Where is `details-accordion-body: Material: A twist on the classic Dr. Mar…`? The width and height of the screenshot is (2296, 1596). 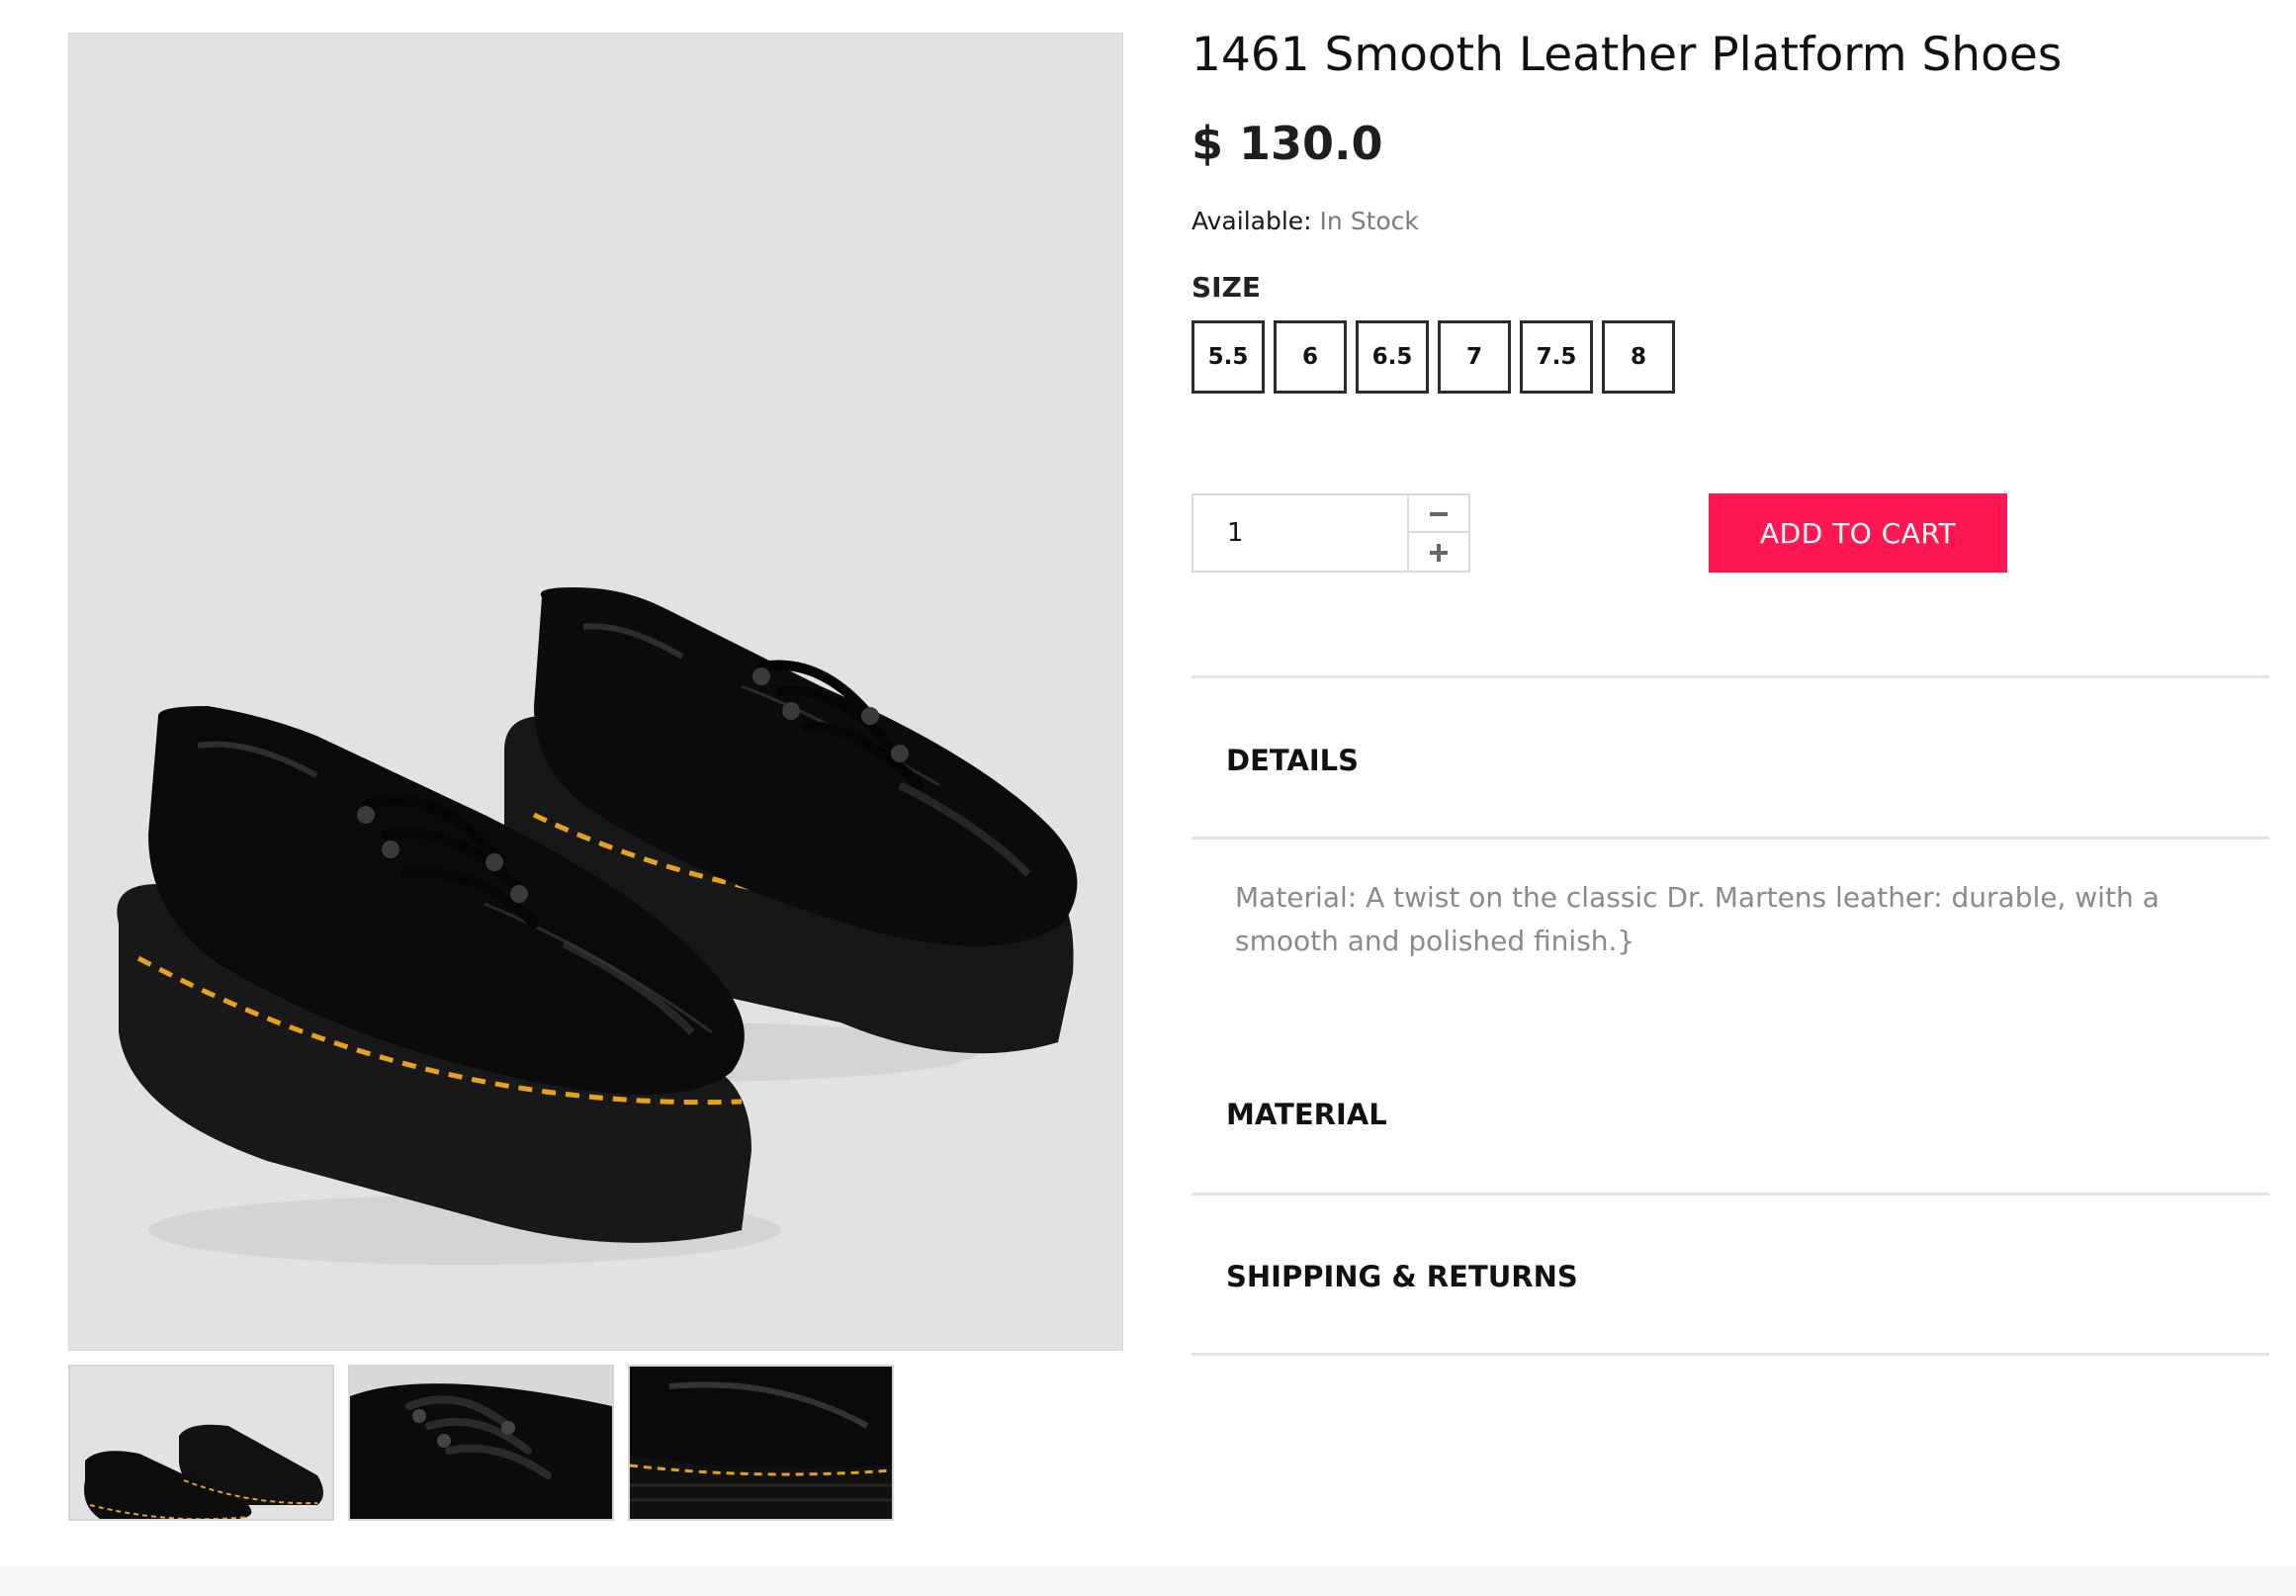
details-accordion-body: Material: A twist on the classic Dr. Mar… is located at coordinates (1697, 919).